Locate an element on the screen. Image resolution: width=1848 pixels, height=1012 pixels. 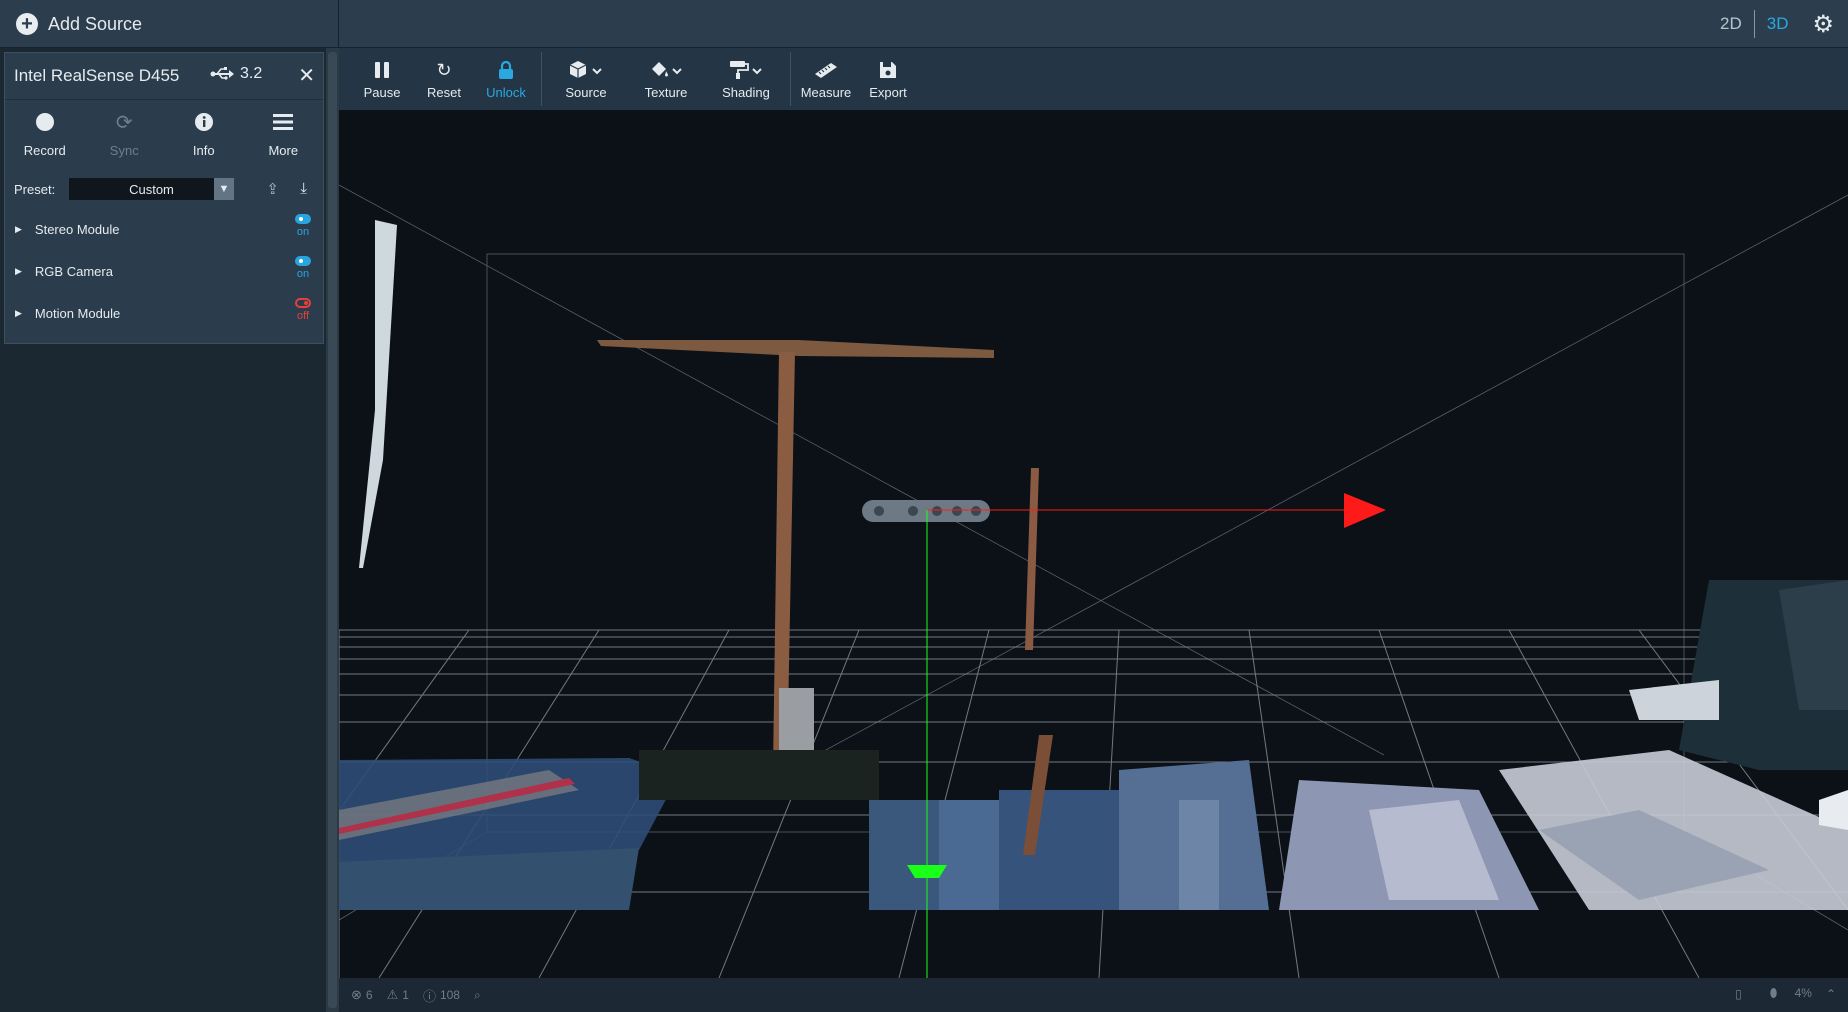
export-button: Export is located at coordinates (888, 79).